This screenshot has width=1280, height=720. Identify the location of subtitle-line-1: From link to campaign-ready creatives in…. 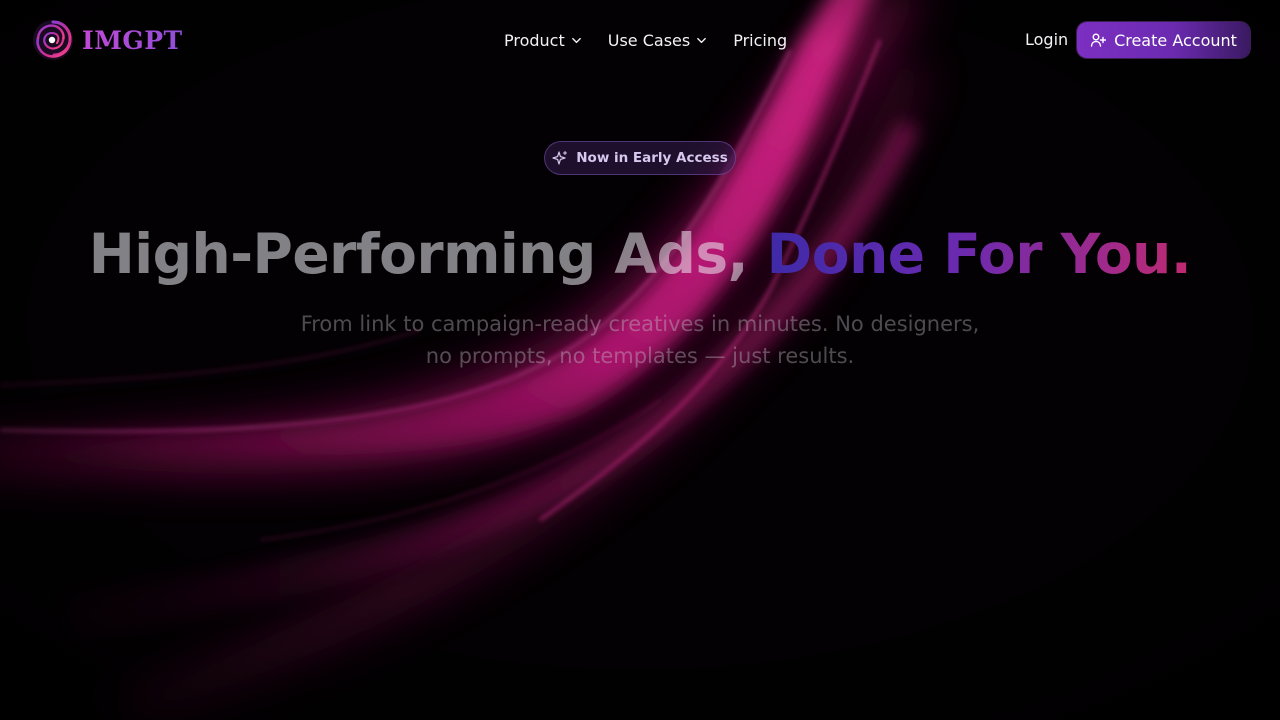
(640, 324).